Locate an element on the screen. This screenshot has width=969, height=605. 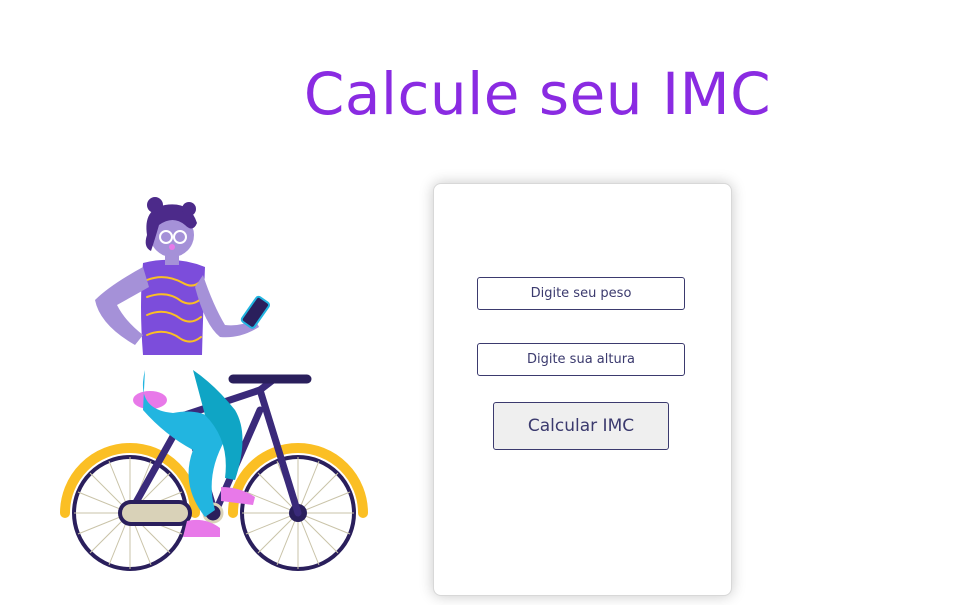
height-input is located at coordinates (581, 359).